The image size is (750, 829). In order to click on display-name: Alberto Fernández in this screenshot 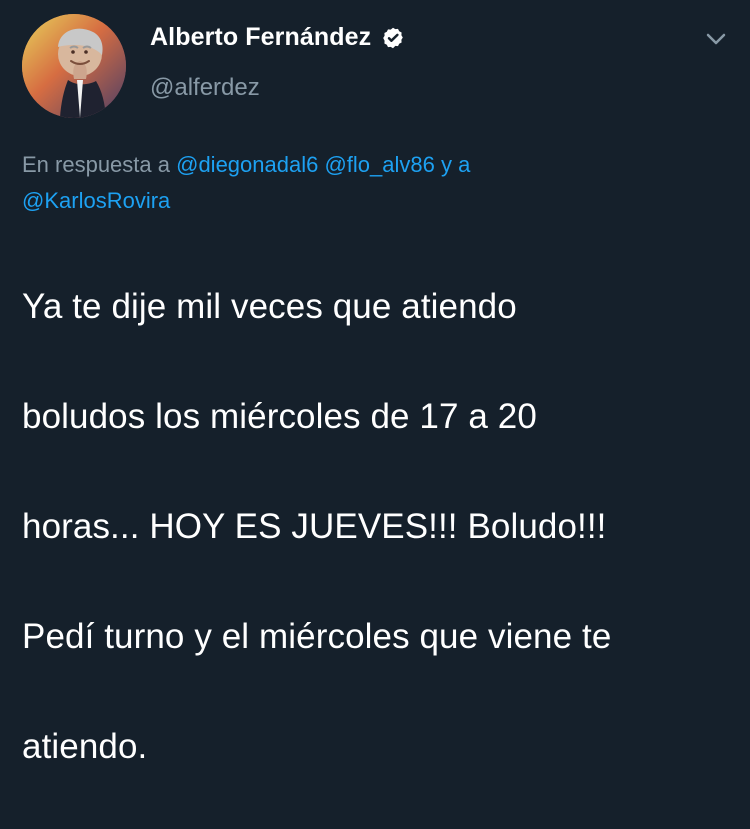, I will do `click(260, 37)`.